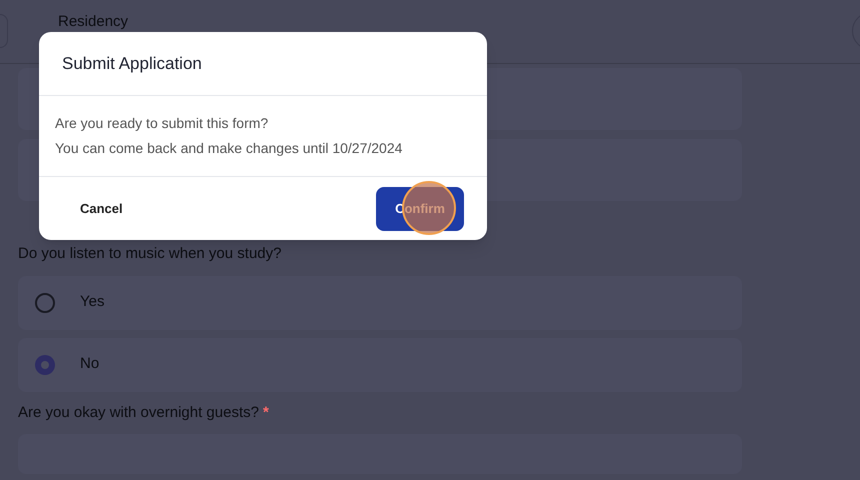  What do you see at coordinates (93, 22) in the screenshot?
I see `header-tab: Residency` at bounding box center [93, 22].